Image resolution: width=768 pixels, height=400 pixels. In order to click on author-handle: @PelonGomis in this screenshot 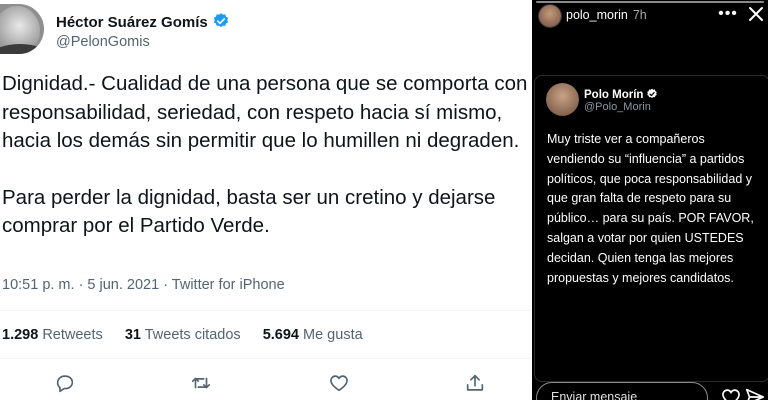, I will do `click(103, 42)`.